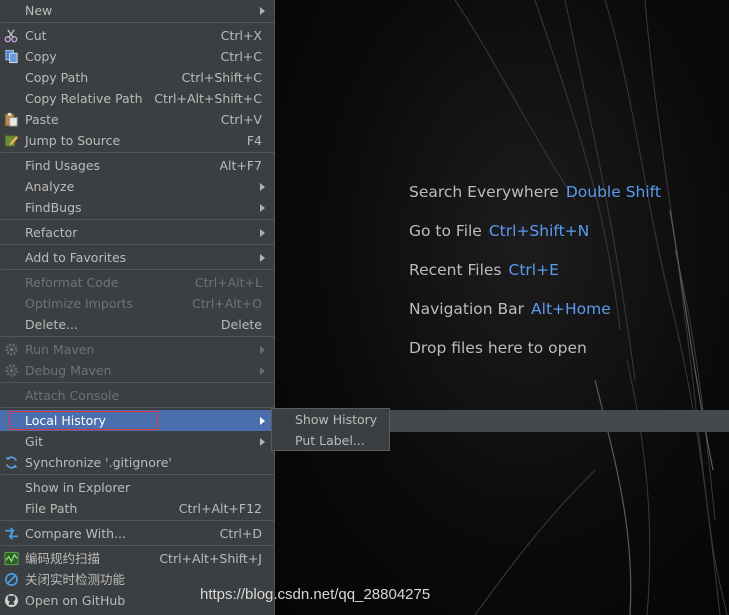 The image size is (729, 615). What do you see at coordinates (11, 558) in the screenshot?
I see `scan-icon` at bounding box center [11, 558].